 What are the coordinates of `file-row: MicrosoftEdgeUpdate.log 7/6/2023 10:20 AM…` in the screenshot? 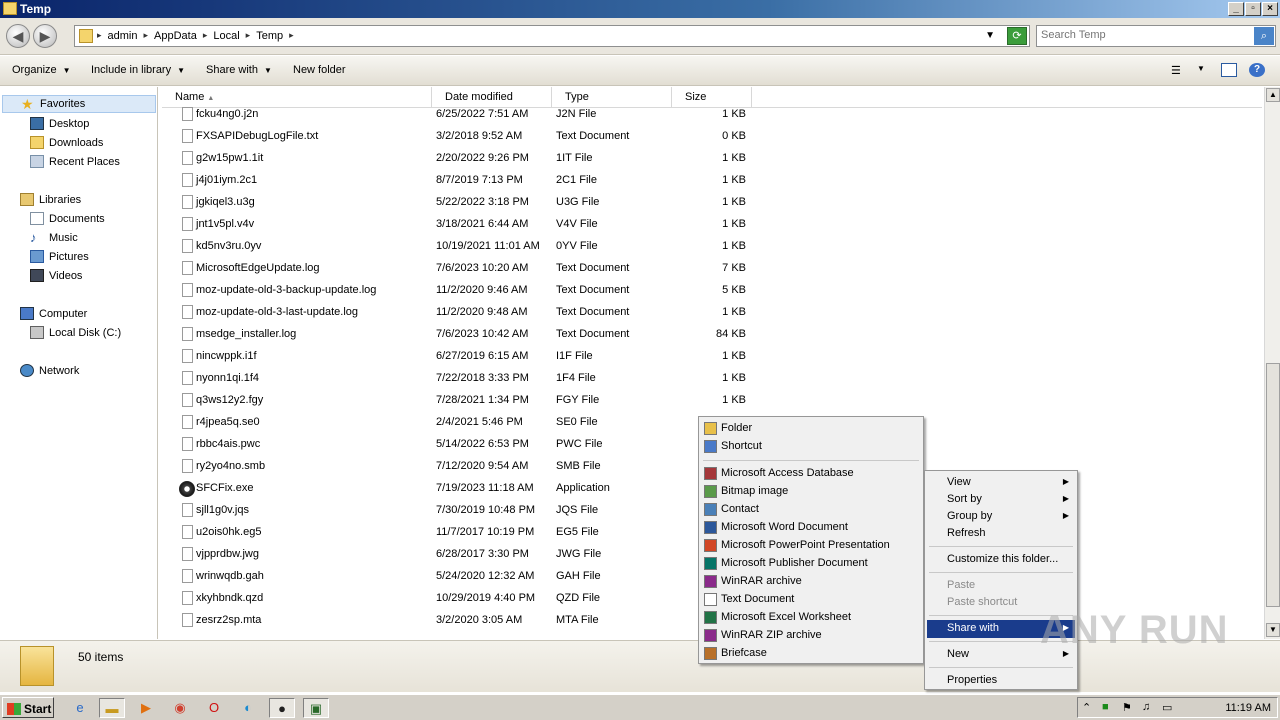 It's located at (462, 269).